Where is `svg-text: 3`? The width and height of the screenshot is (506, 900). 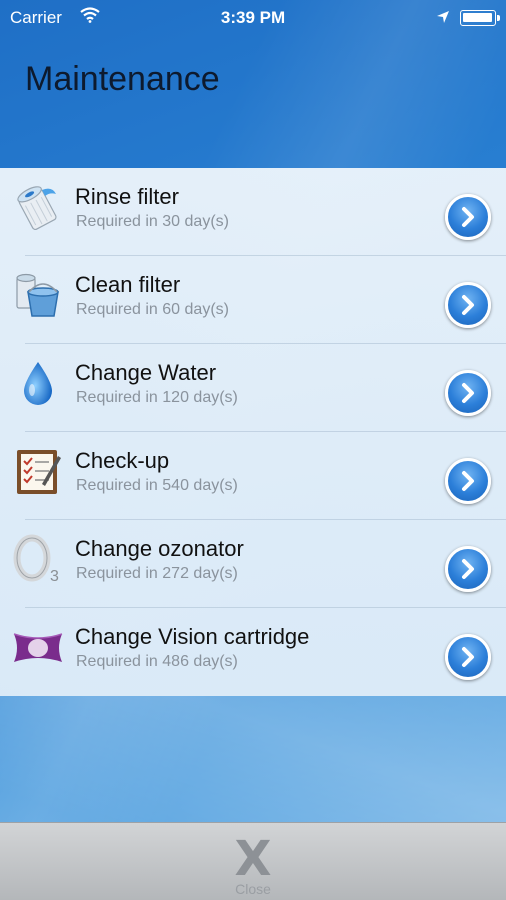 svg-text: 3 is located at coordinates (54, 576).